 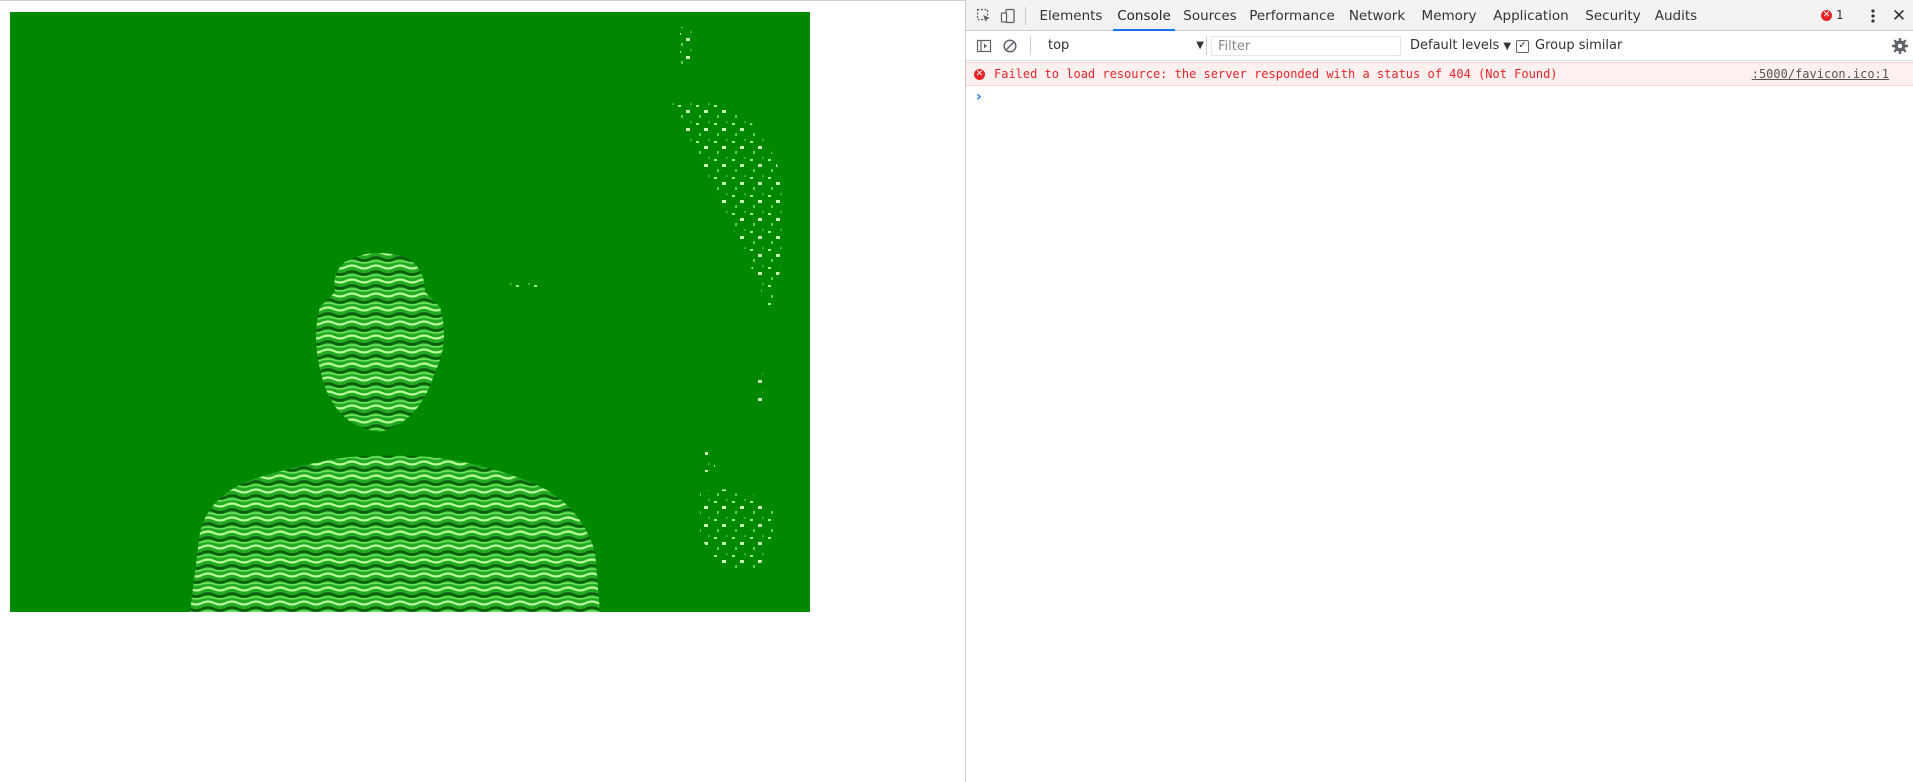 I want to click on console-settings-icon, so click(x=1900, y=46).